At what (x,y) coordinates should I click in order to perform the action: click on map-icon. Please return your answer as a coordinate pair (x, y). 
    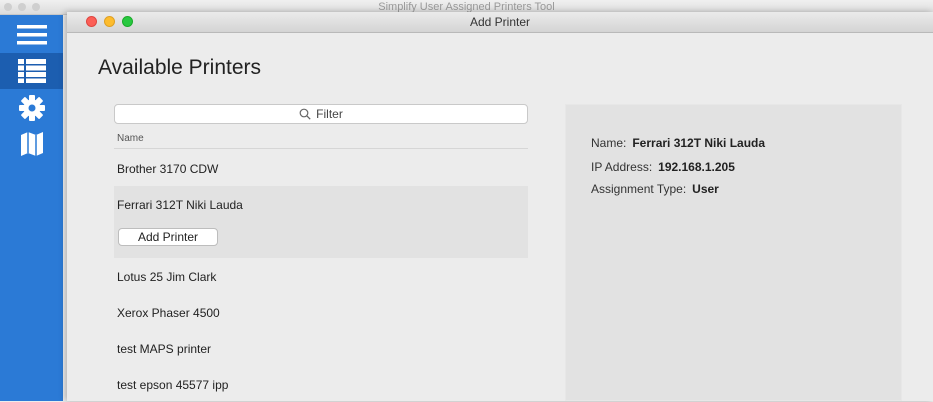
    Looking at the image, I should click on (31, 144).